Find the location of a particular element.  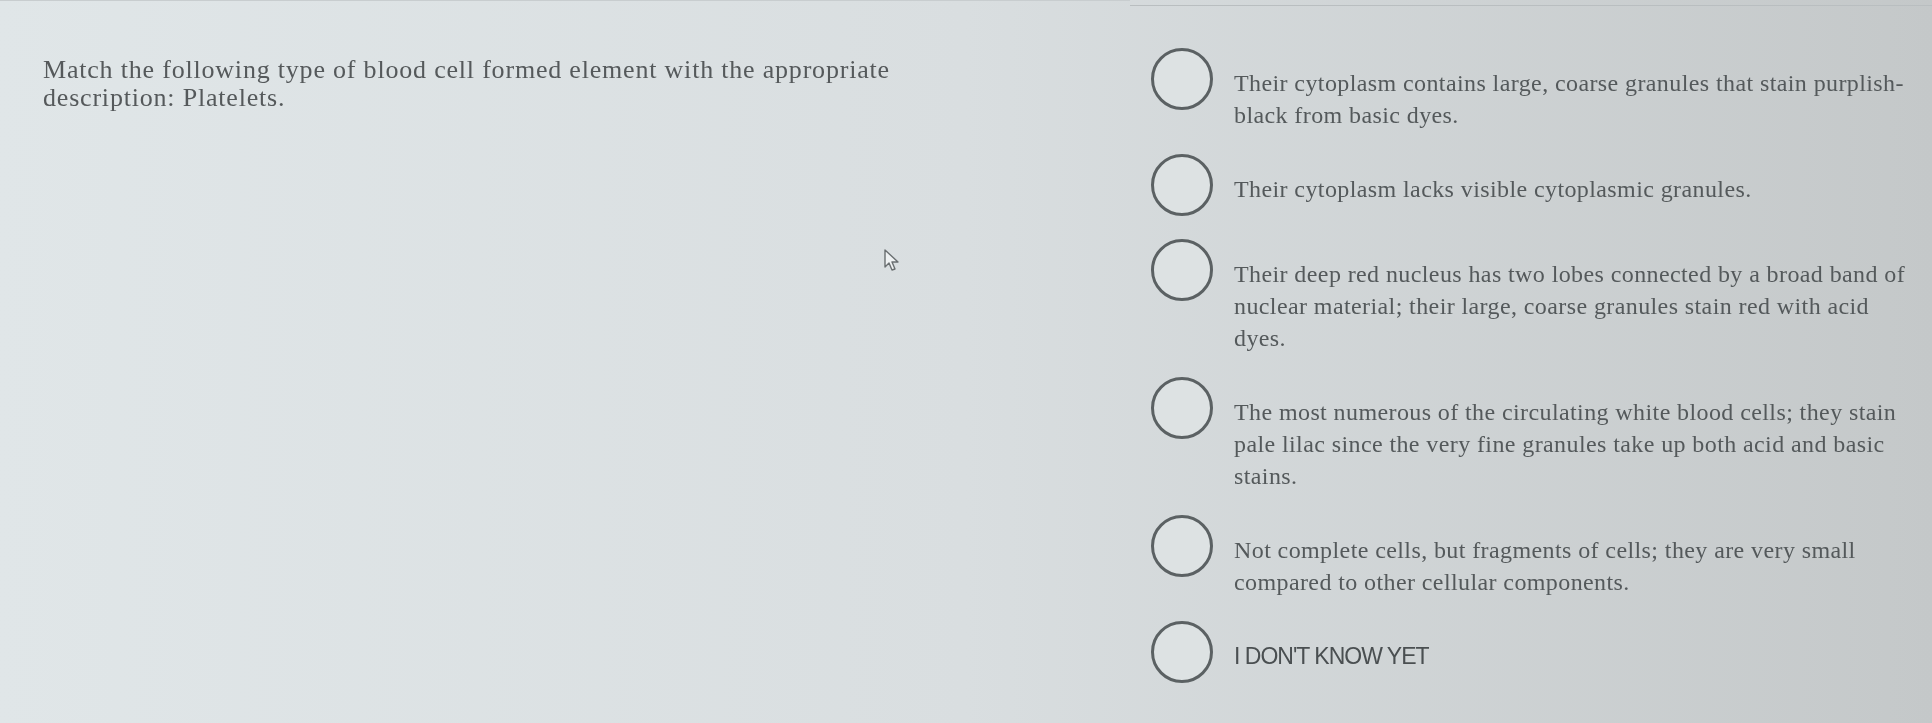

option-label: Their cytoplasm lacks visible cytoplasmic granules. is located at coordinates (1493, 189).